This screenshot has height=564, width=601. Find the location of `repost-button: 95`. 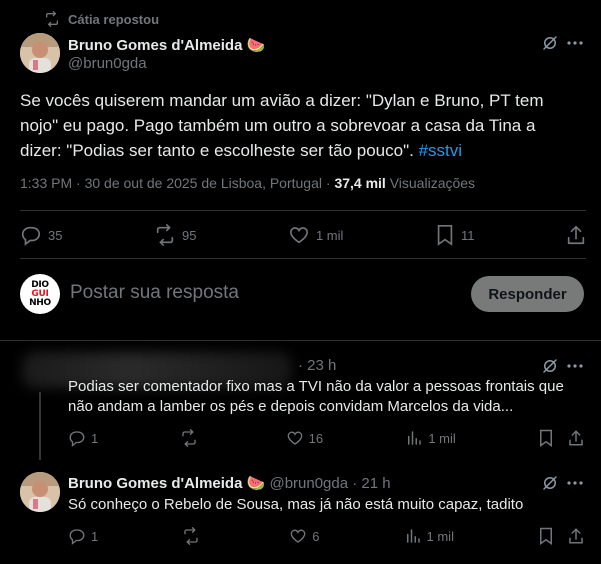

repost-button: 95 is located at coordinates (175, 235).